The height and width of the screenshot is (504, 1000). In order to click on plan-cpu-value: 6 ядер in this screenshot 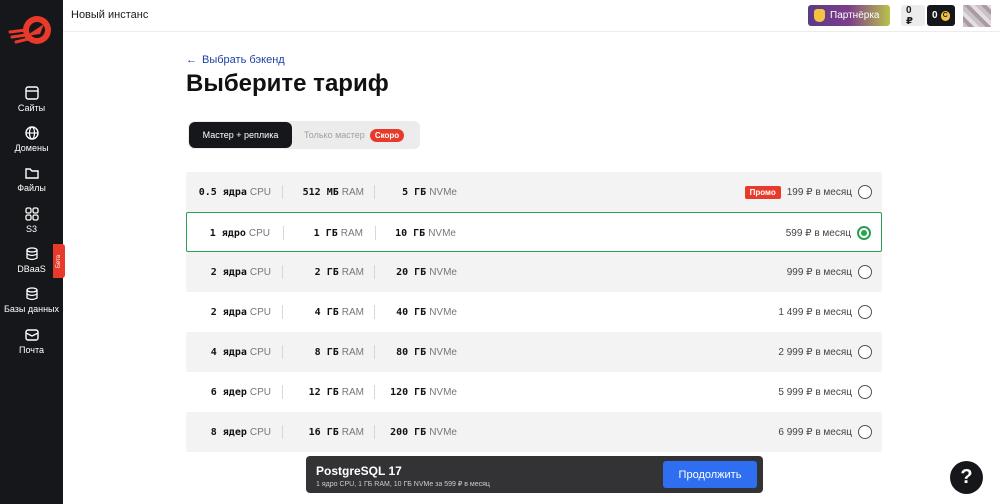, I will do `click(228, 392)`.